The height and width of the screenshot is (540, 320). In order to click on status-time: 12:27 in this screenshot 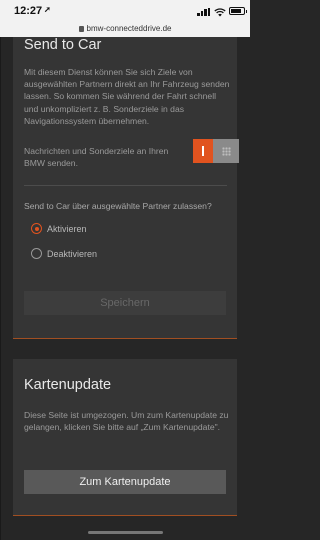, I will do `click(28, 11)`.